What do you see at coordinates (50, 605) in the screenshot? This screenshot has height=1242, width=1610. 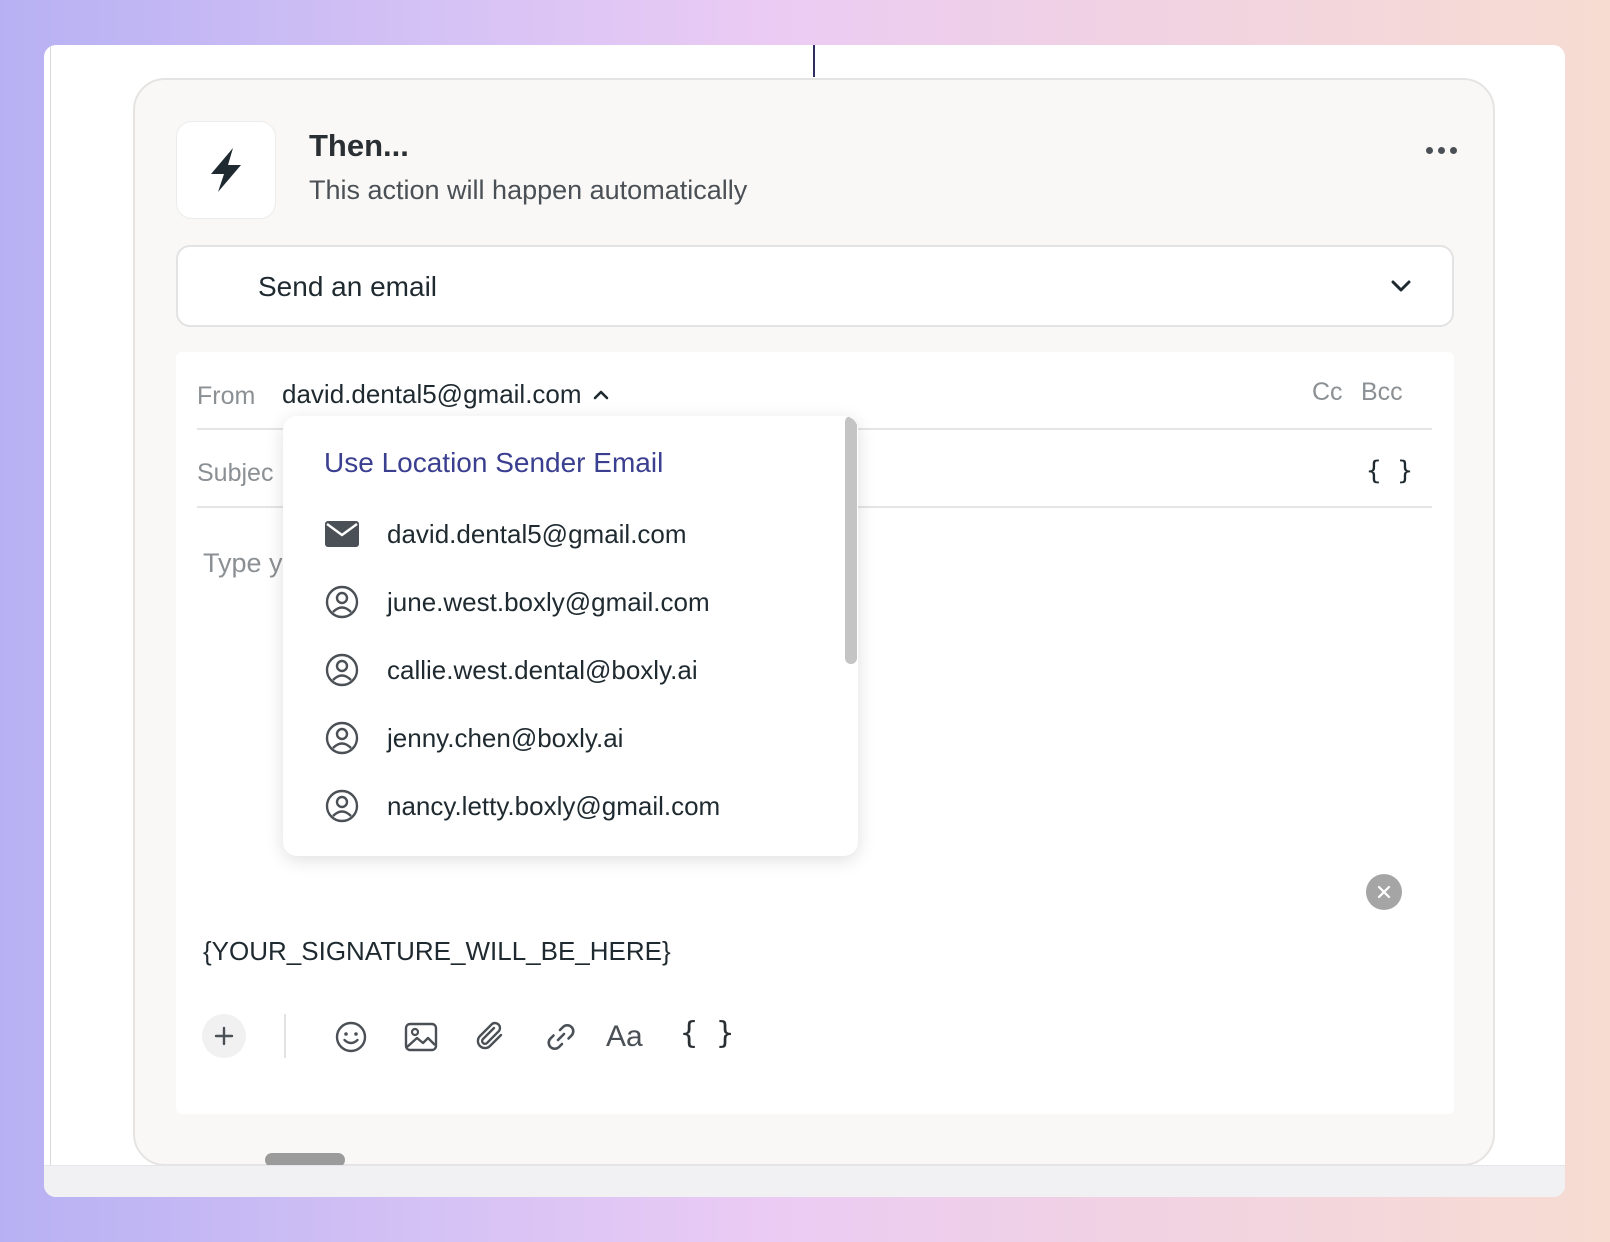 I see `left-divider` at bounding box center [50, 605].